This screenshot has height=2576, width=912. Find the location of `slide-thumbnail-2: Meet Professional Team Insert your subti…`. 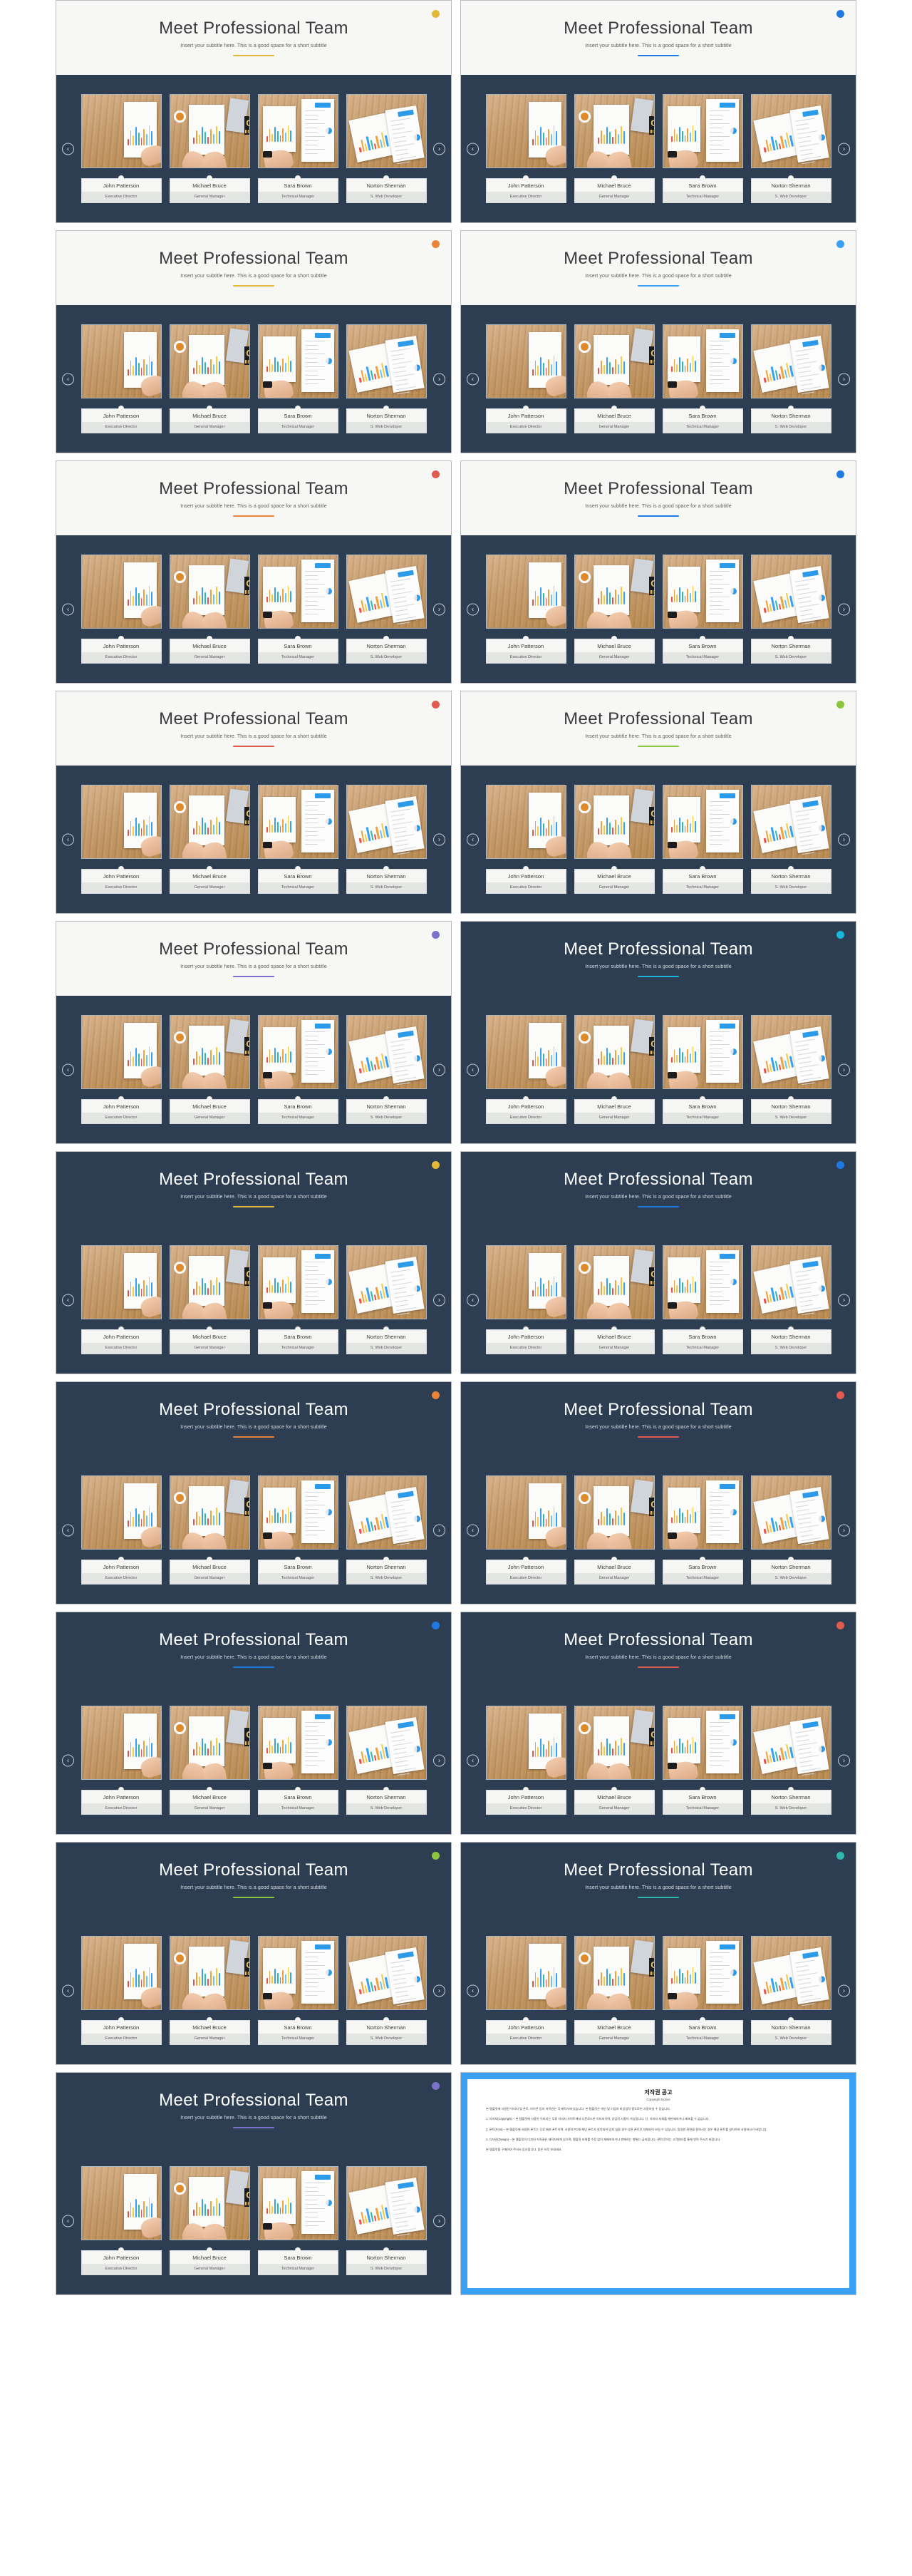

slide-thumbnail-2: Meet Professional Team Insert your subti… is located at coordinates (658, 111).